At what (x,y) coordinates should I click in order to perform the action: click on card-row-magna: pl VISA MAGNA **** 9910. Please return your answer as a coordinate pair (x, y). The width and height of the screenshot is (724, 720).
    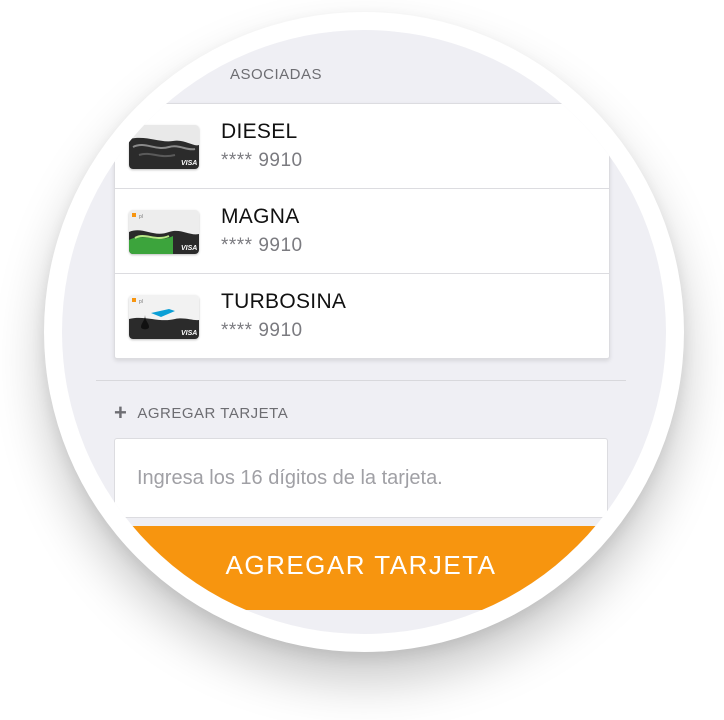
    Looking at the image, I should click on (362, 230).